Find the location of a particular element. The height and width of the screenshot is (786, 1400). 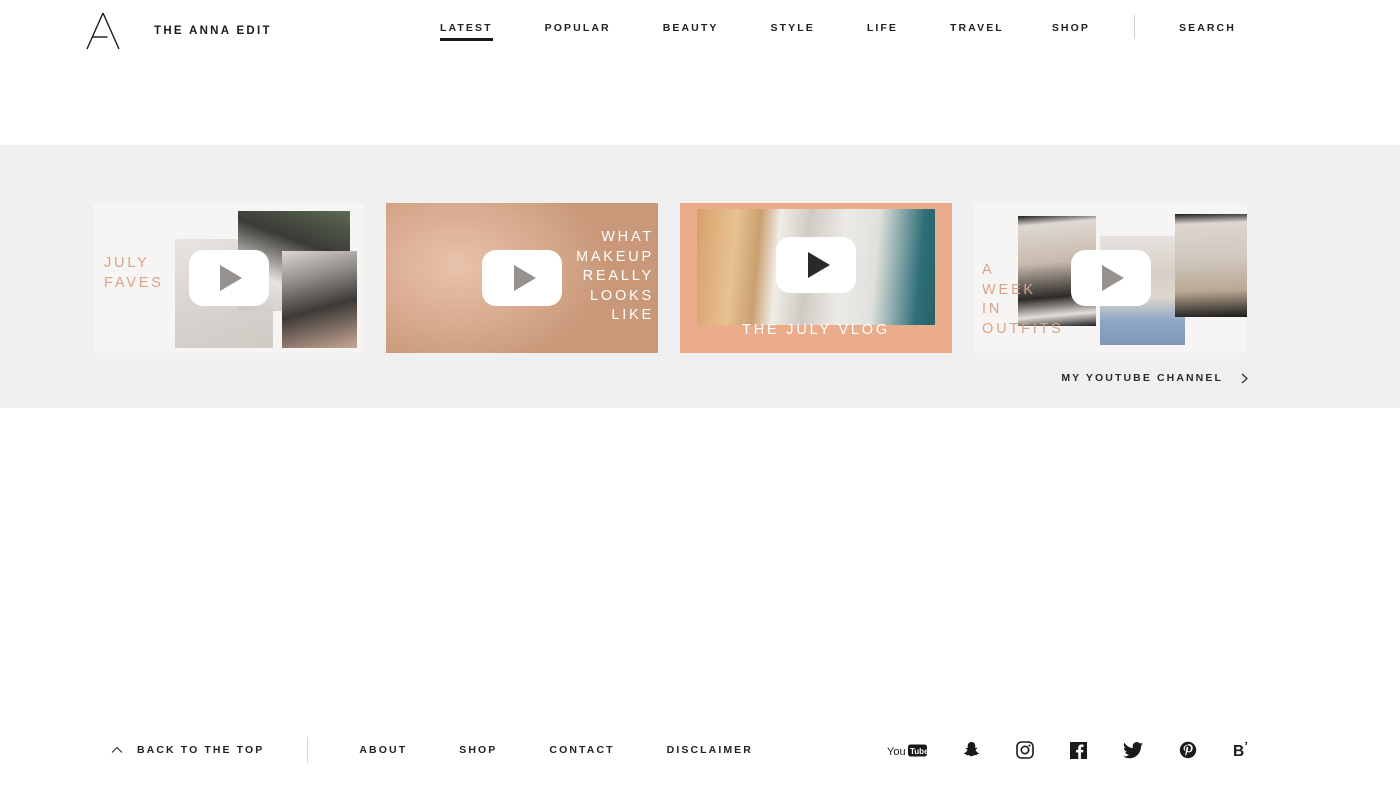

twitter-icon is located at coordinates (1133, 750).